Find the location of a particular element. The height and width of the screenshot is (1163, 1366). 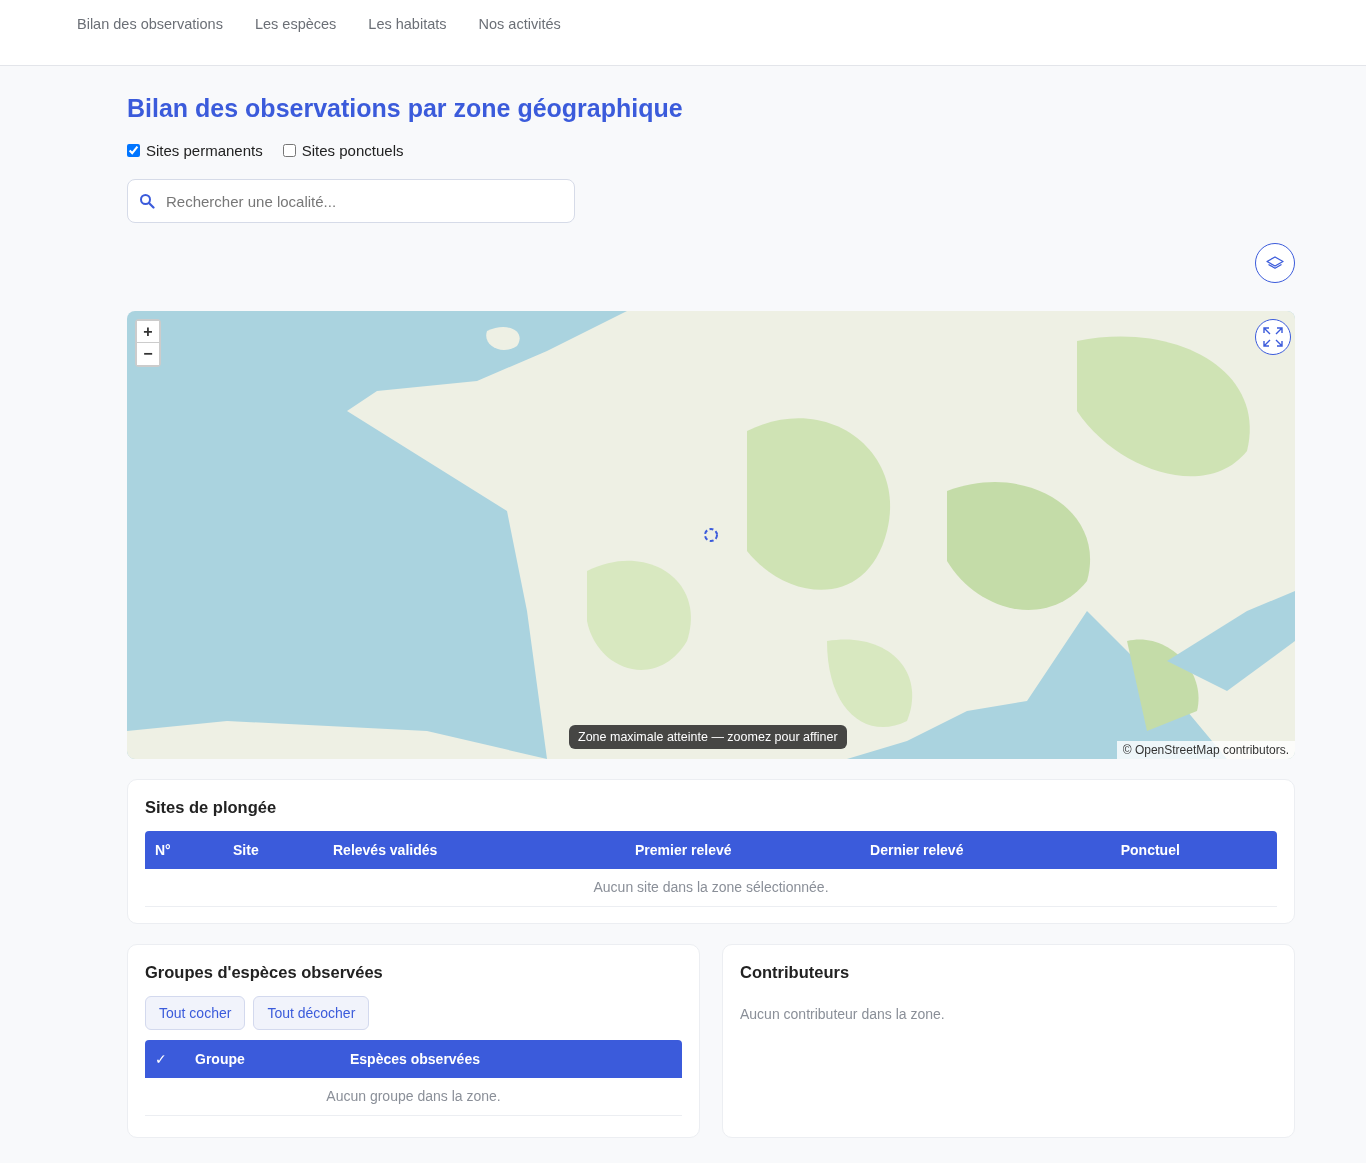

column-header: Dernier relevé is located at coordinates (917, 850).